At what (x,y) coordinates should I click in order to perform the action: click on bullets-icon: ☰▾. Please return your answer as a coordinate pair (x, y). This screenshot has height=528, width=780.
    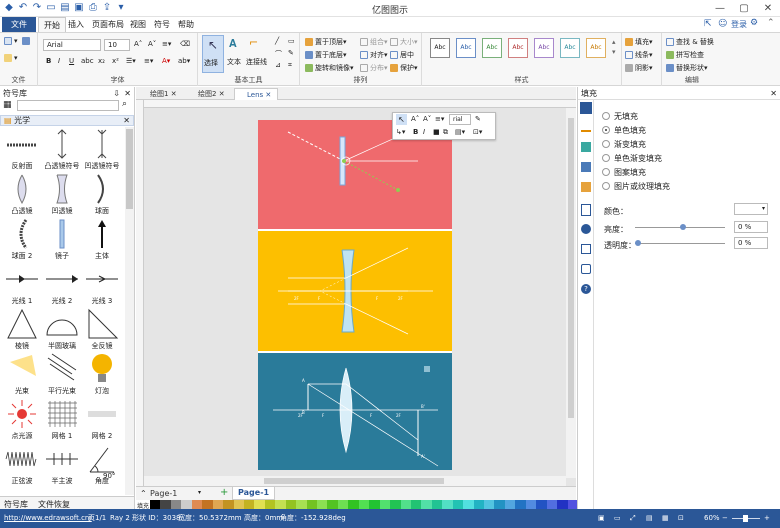
    Looking at the image, I should click on (131, 61).